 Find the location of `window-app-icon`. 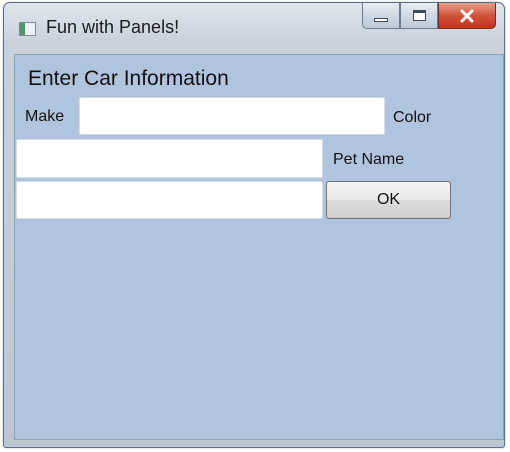

window-app-icon is located at coordinates (27, 29).